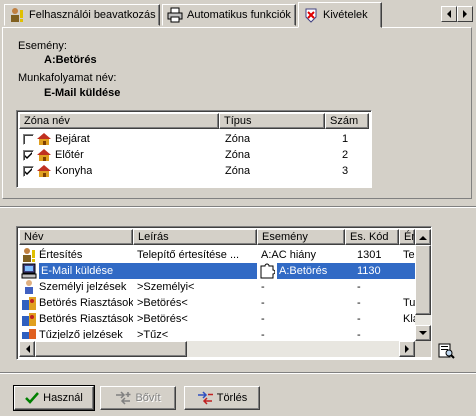 The image size is (476, 416). What do you see at coordinates (29, 334) in the screenshot?
I see `fire-alarm-icon` at bounding box center [29, 334].